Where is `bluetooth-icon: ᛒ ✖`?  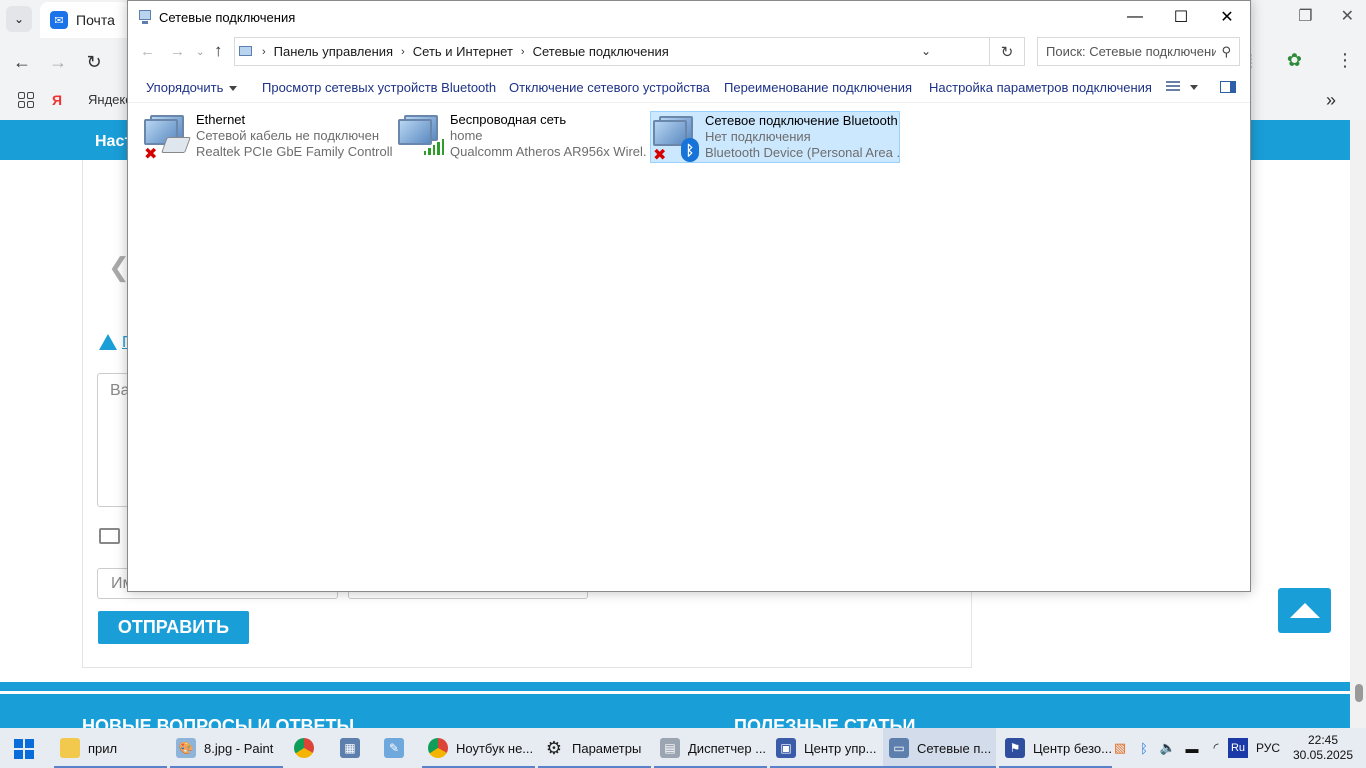 bluetooth-icon: ᛒ ✖ is located at coordinates (677, 138).